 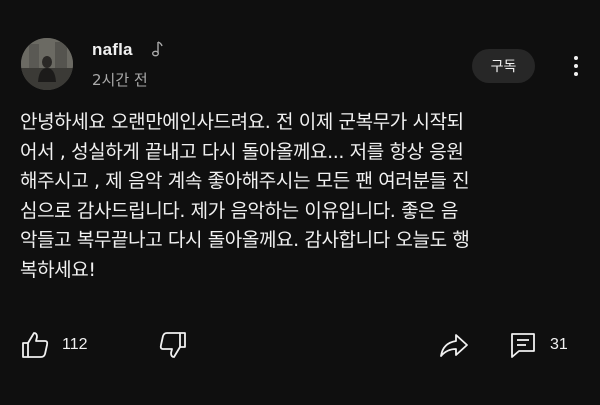 I want to click on more-options-button, so click(x=576, y=66).